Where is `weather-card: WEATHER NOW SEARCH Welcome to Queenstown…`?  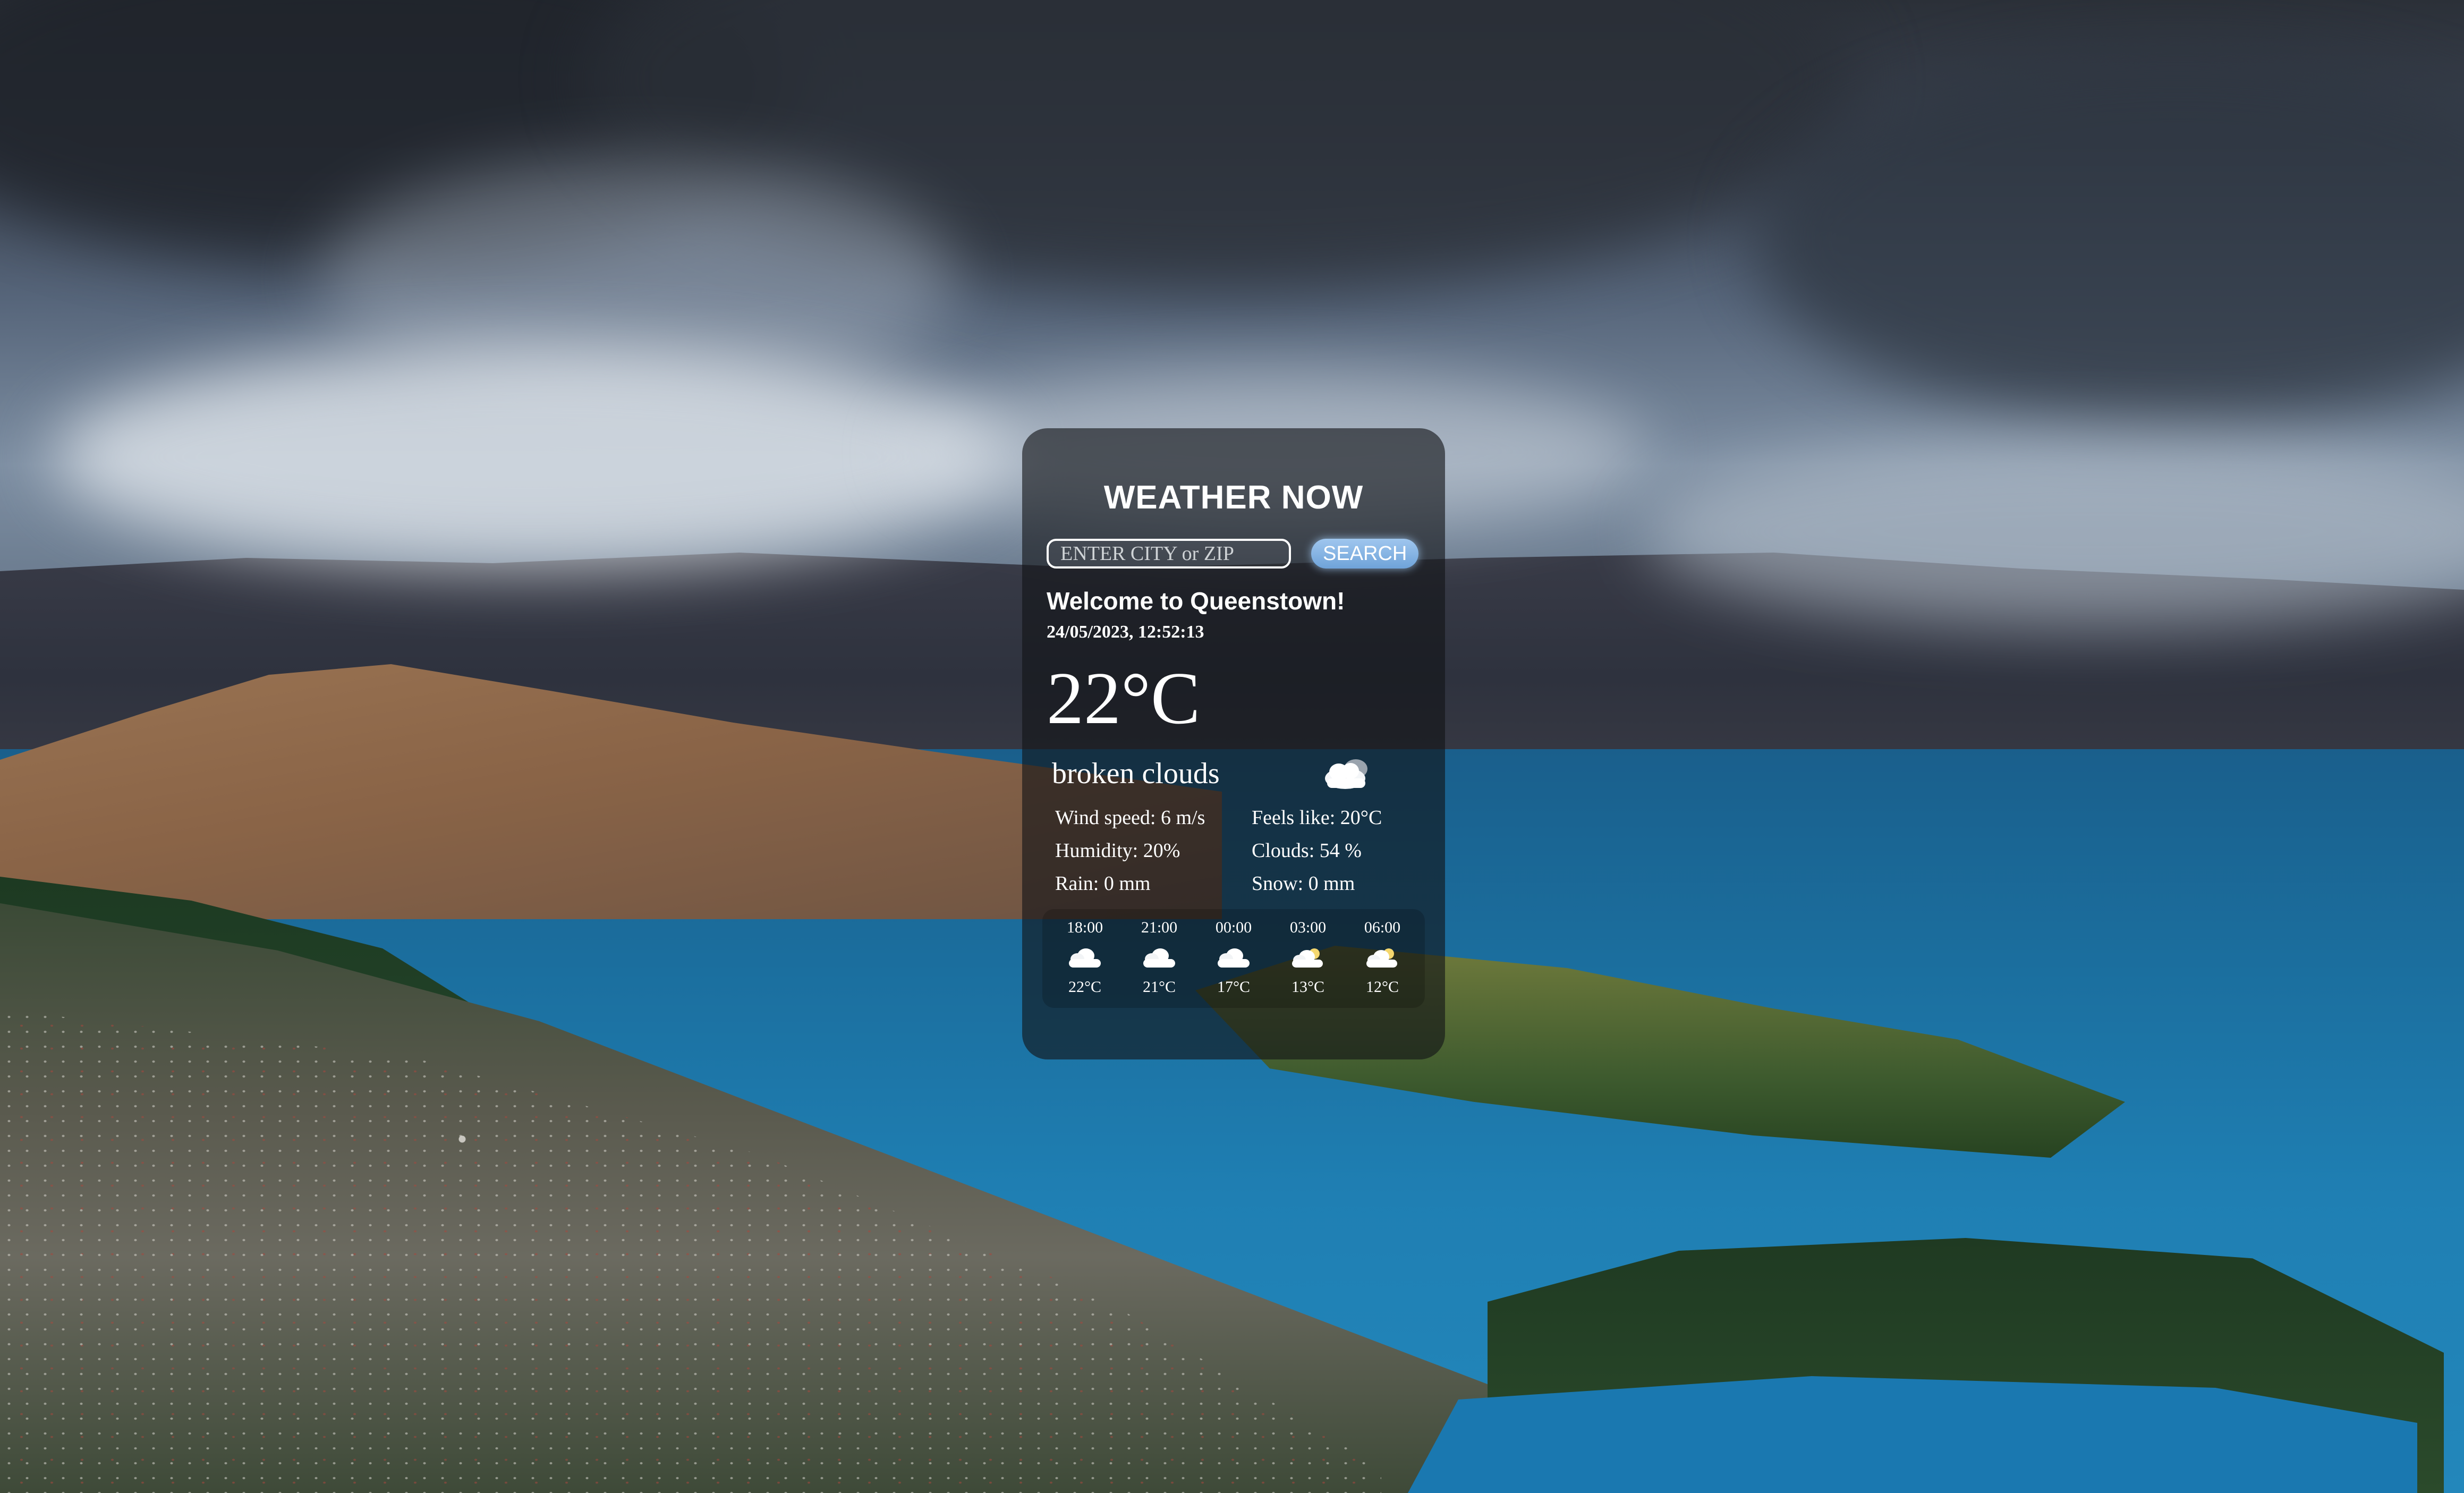 weather-card: WEATHER NOW SEARCH Welcome to Queenstown… is located at coordinates (1233, 743).